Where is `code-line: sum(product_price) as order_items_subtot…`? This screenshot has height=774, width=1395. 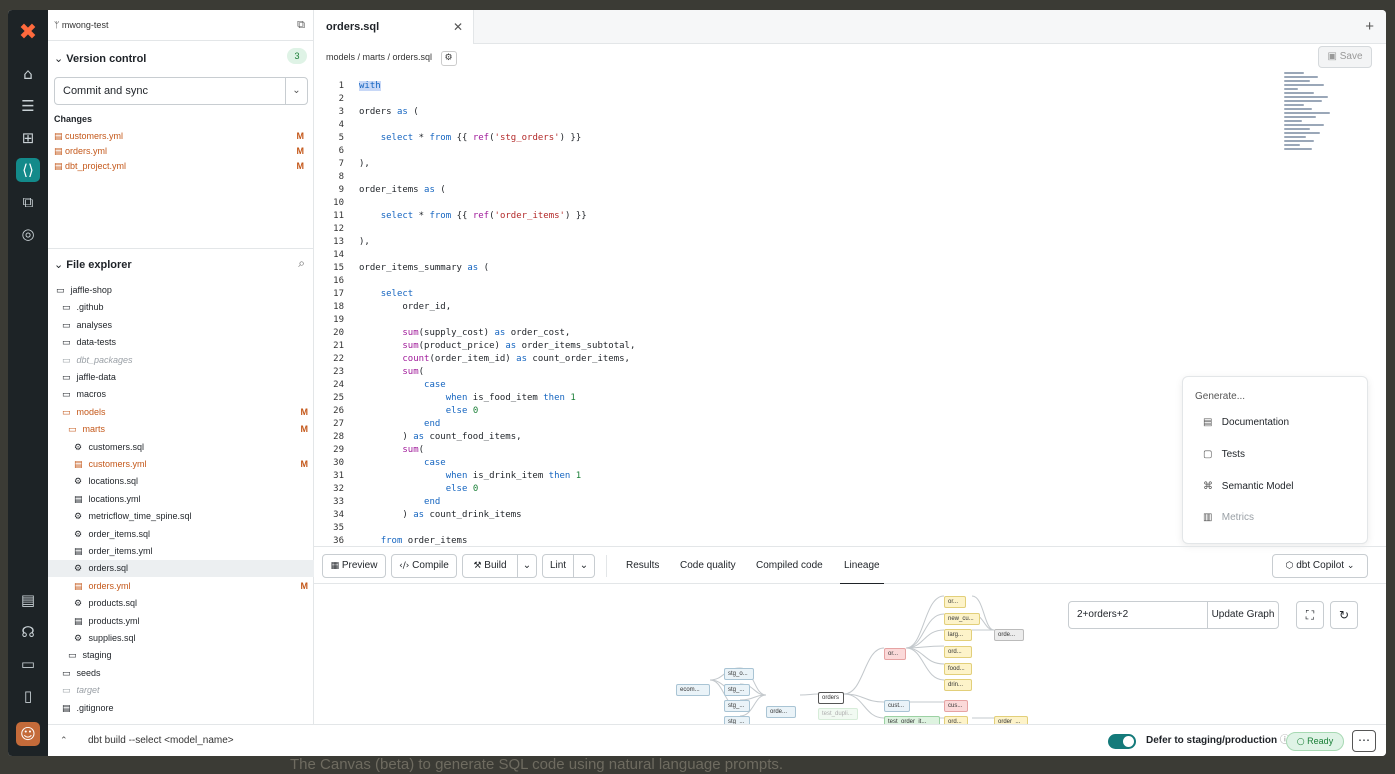 code-line: sum(product_price) as order_items_subtot… is located at coordinates (497, 346).